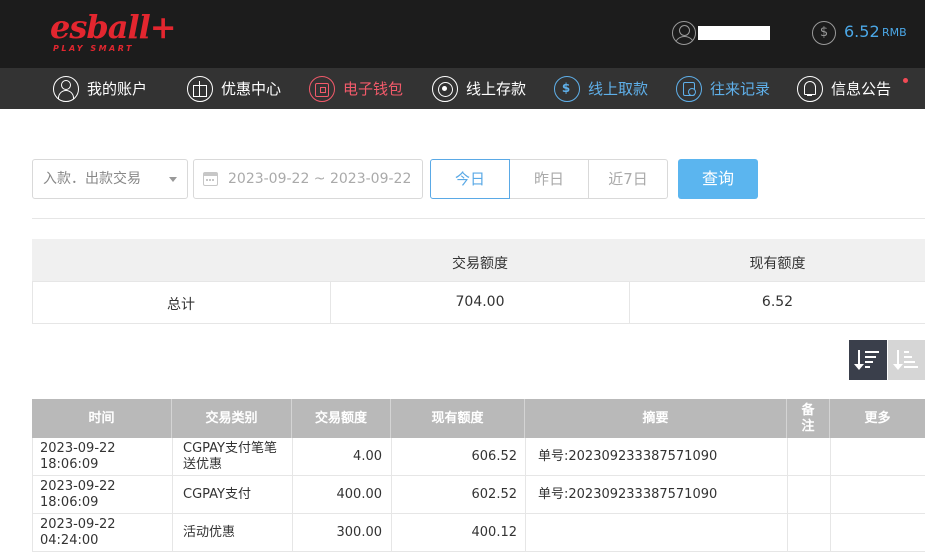 The image size is (925, 558). Describe the element at coordinates (567, 88) in the screenshot. I see `withdraw-icon` at that location.